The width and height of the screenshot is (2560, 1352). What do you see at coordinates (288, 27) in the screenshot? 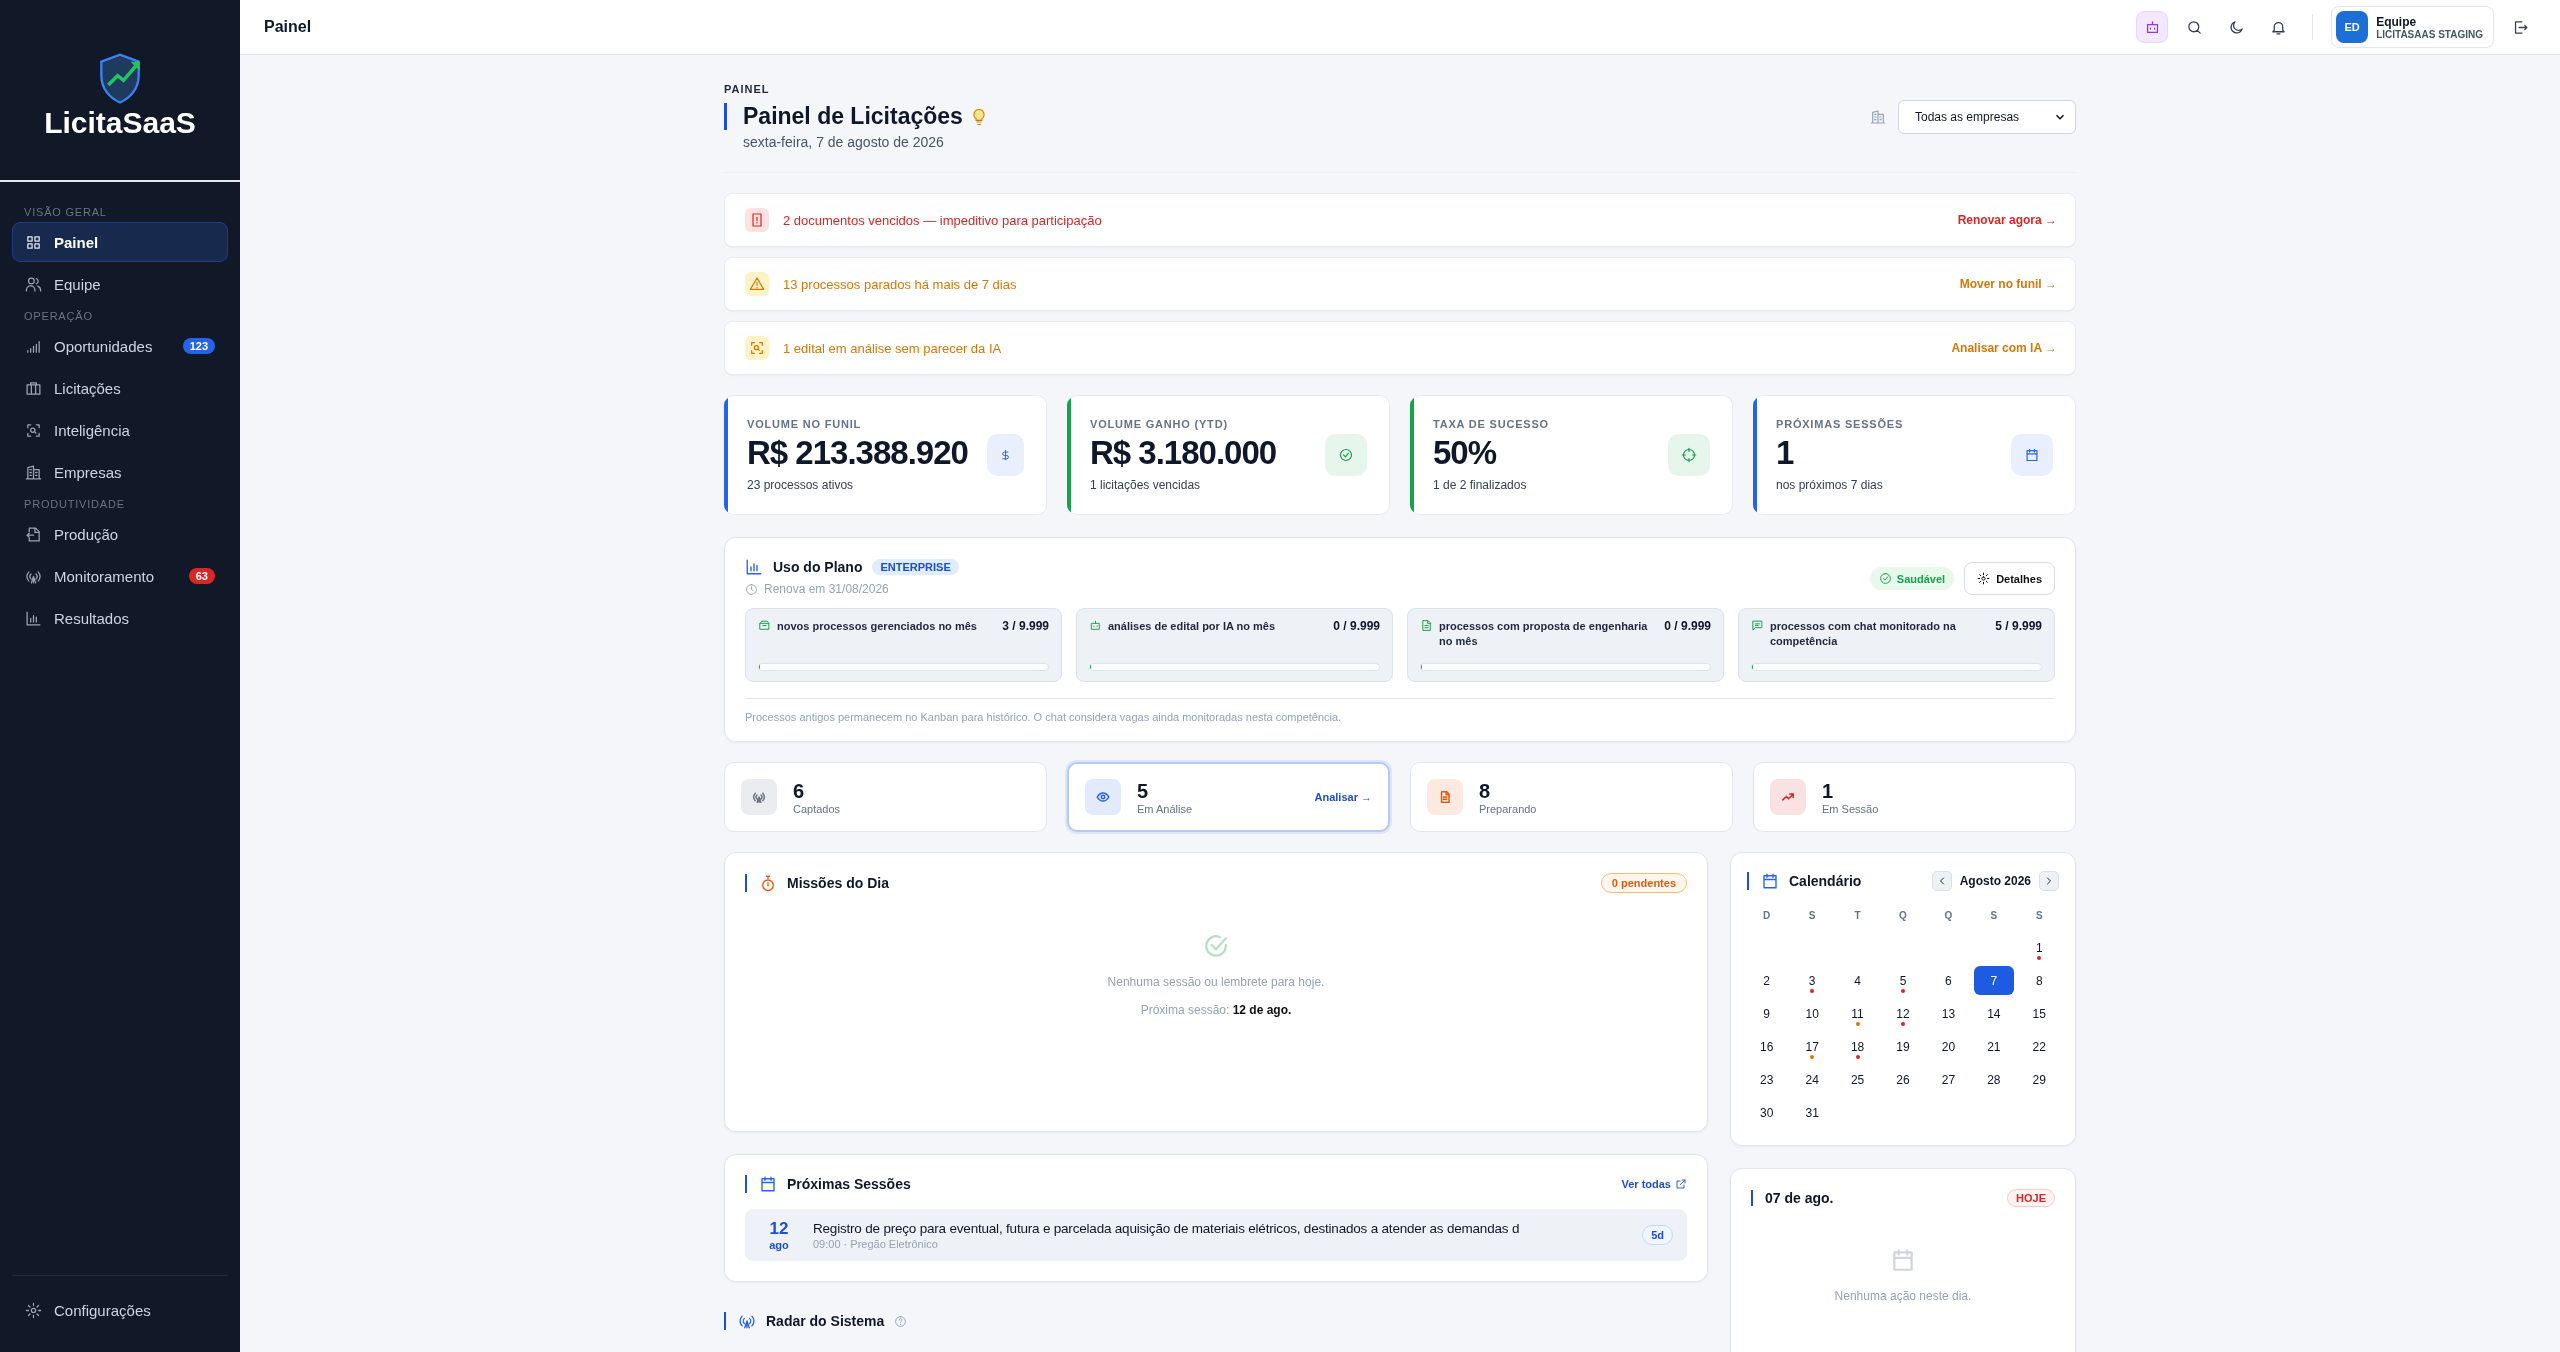
I see `page-title: Painel` at bounding box center [288, 27].